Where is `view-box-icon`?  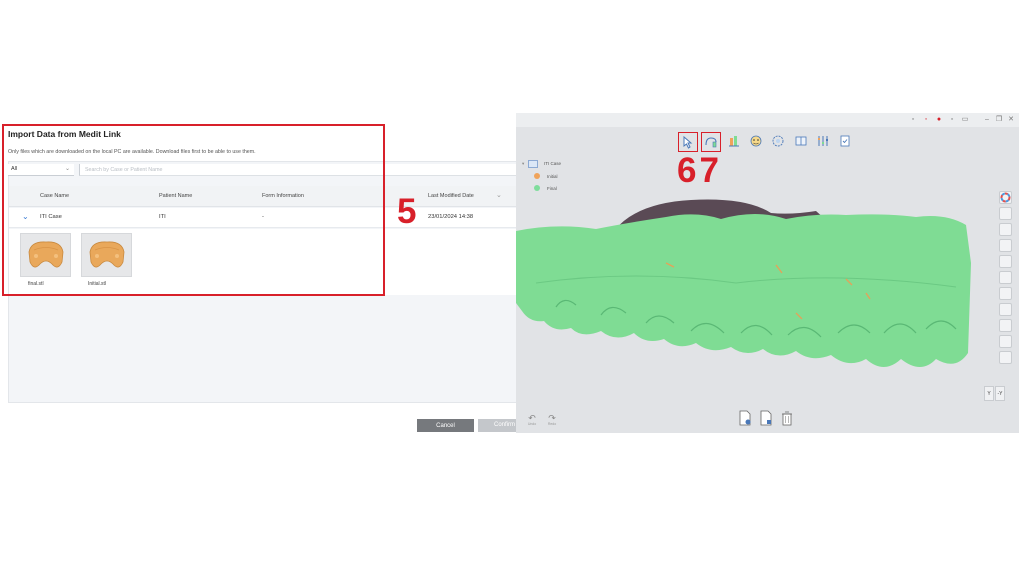 view-box-icon is located at coordinates (1005, 341).